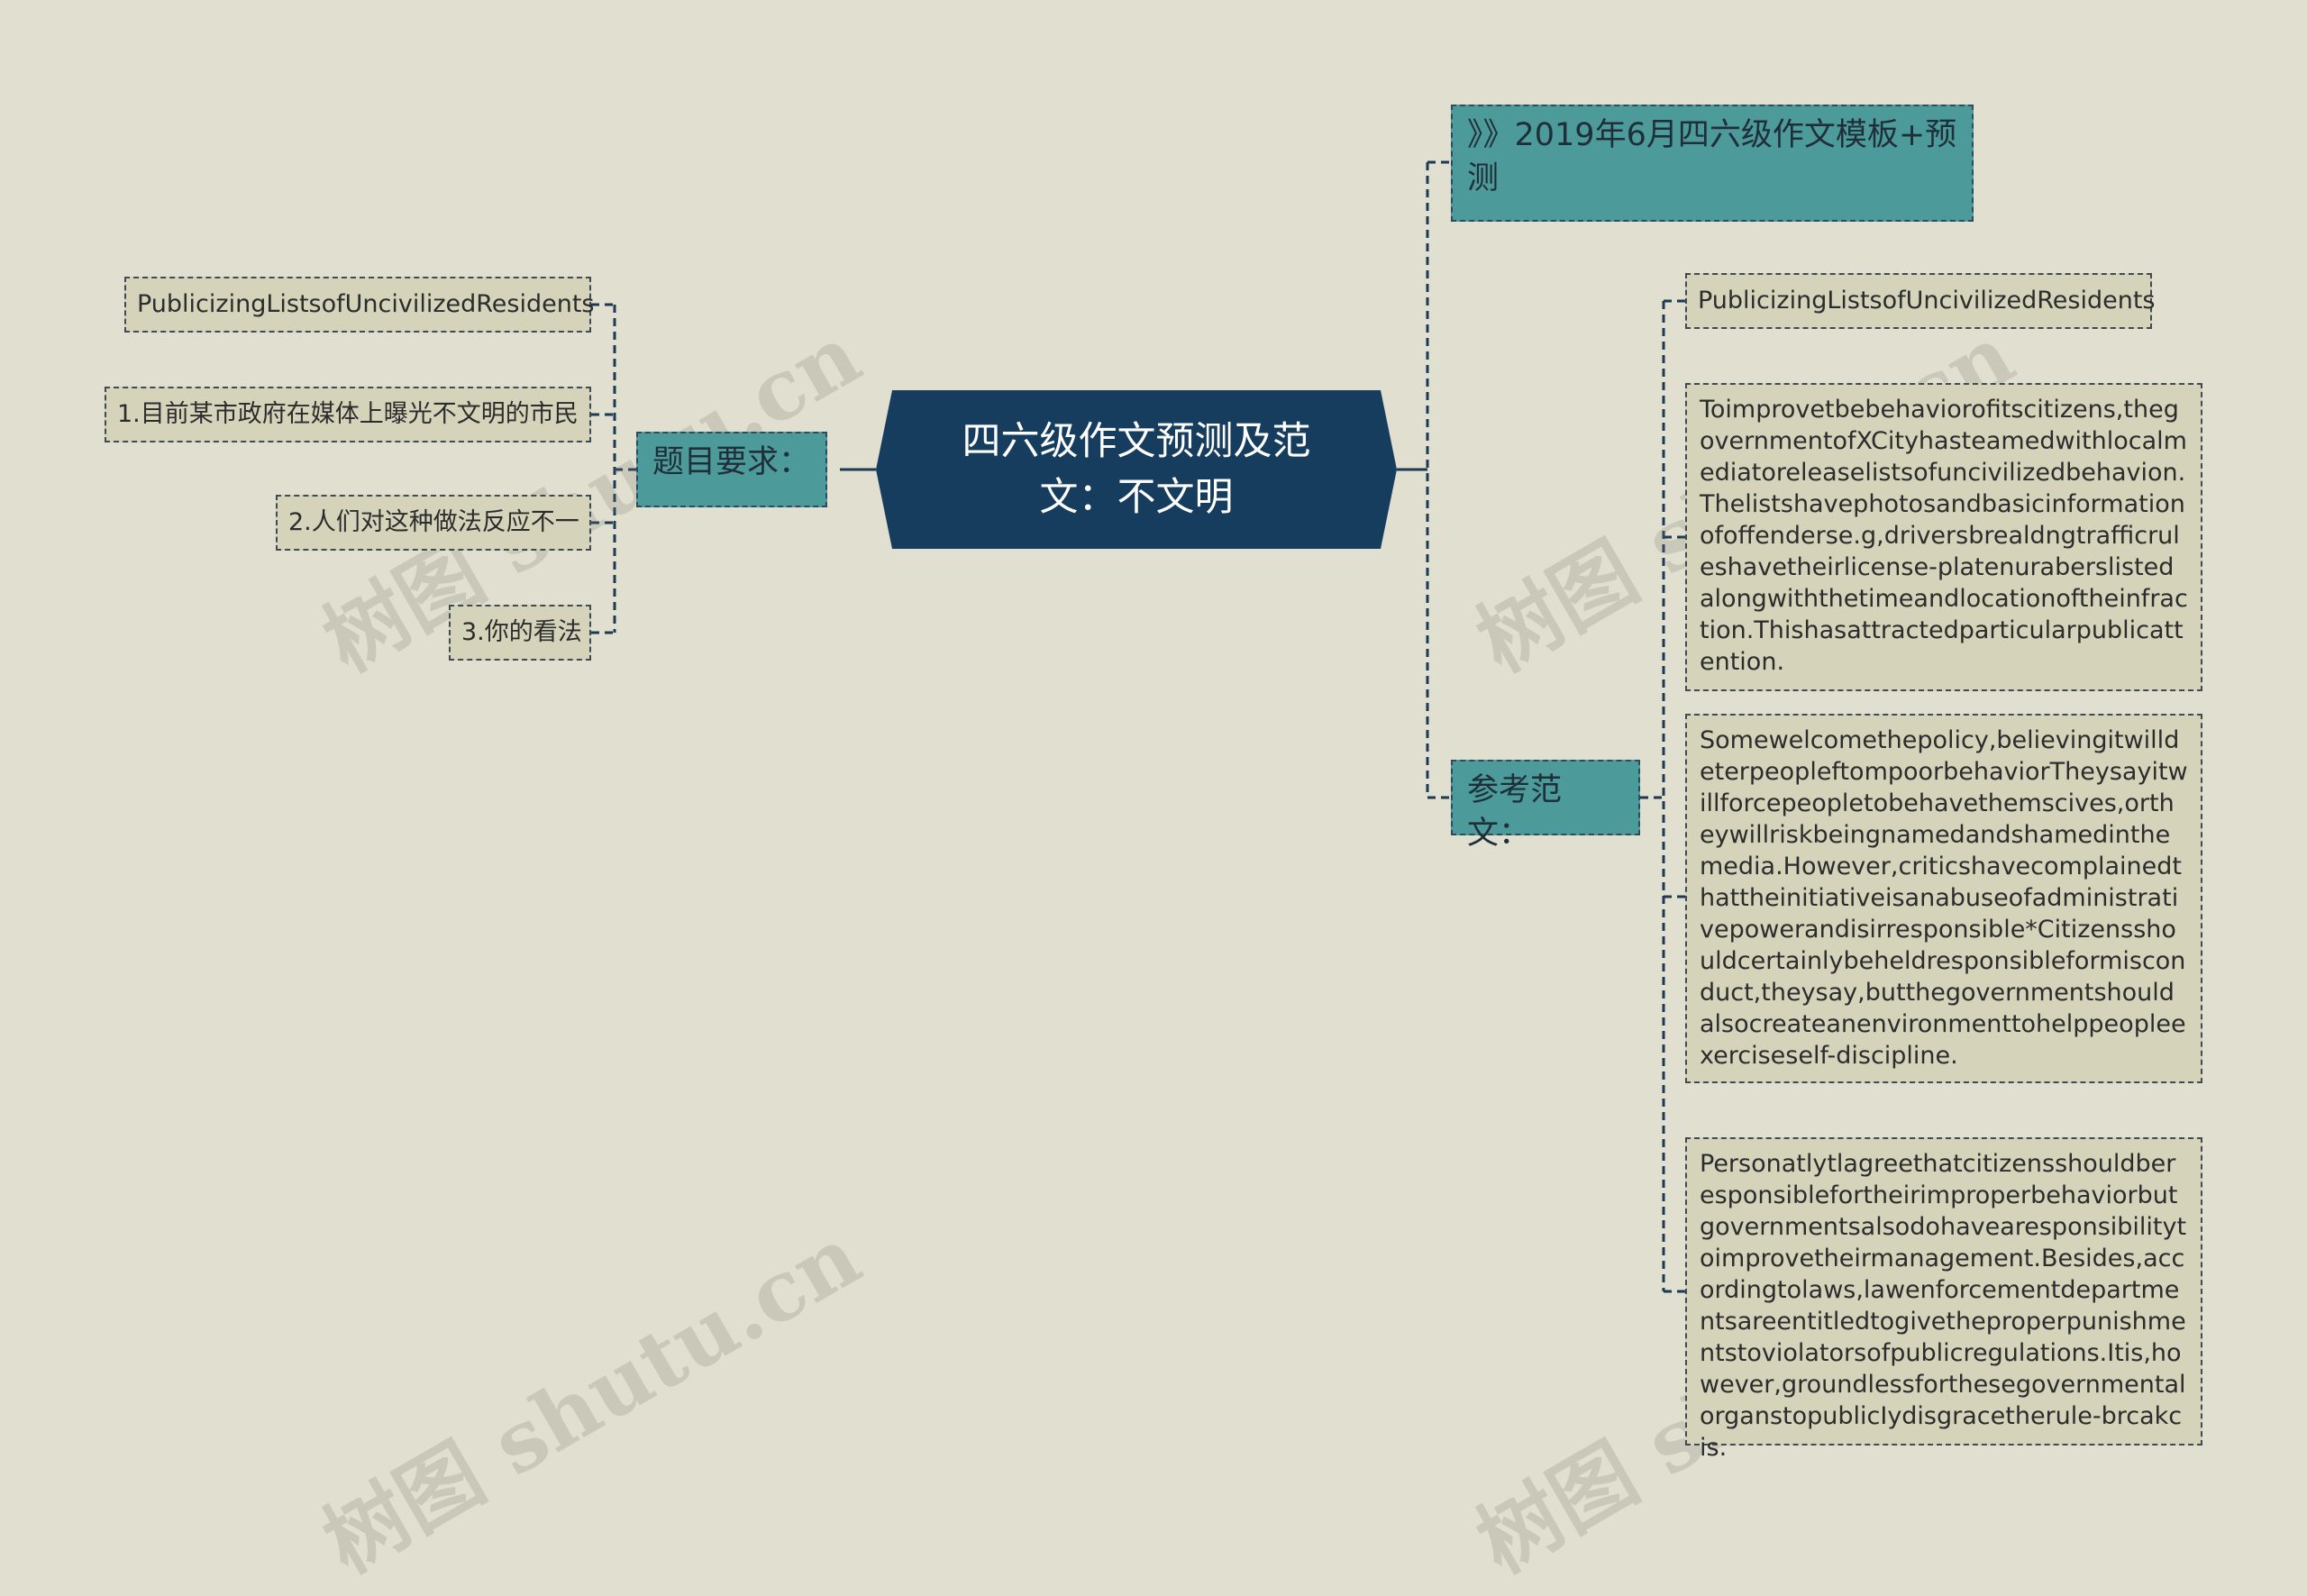  What do you see at coordinates (1712, 163) in the screenshot?
I see `related-link-node: 》》2019年6月四六级作文模板+预测` at bounding box center [1712, 163].